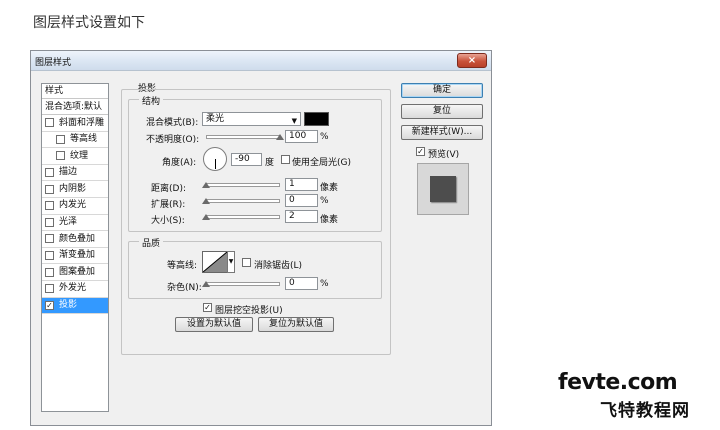 This screenshot has height=430, width=720. What do you see at coordinates (77, 255) in the screenshot?
I see `style-item-label: 渐变叠加` at bounding box center [77, 255].